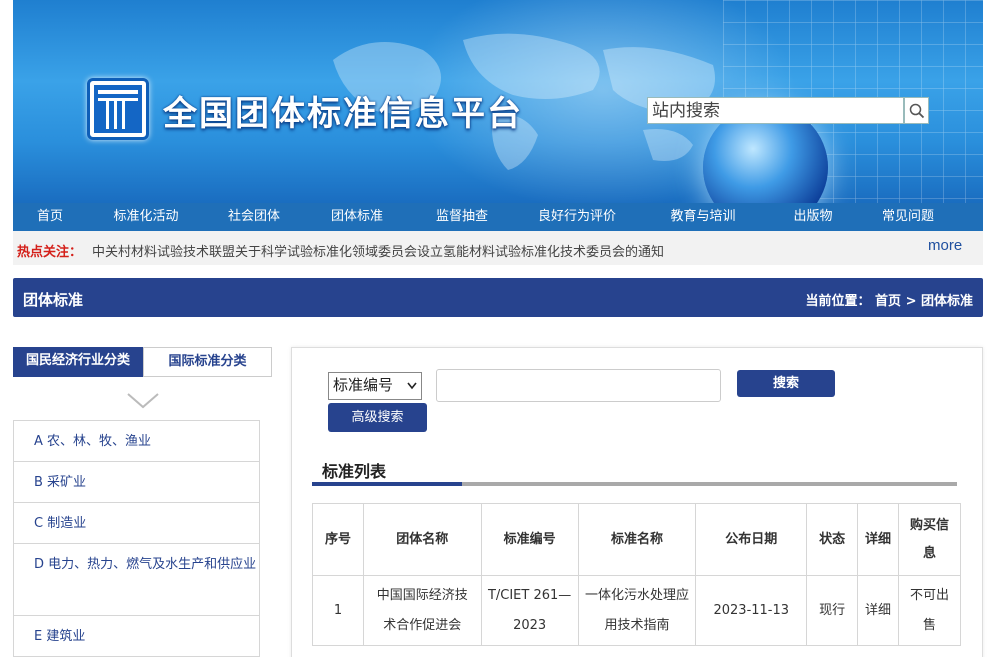 Image resolution: width=999 pixels, height=657 pixels. I want to click on cell-buy: 不可出售, so click(929, 610).